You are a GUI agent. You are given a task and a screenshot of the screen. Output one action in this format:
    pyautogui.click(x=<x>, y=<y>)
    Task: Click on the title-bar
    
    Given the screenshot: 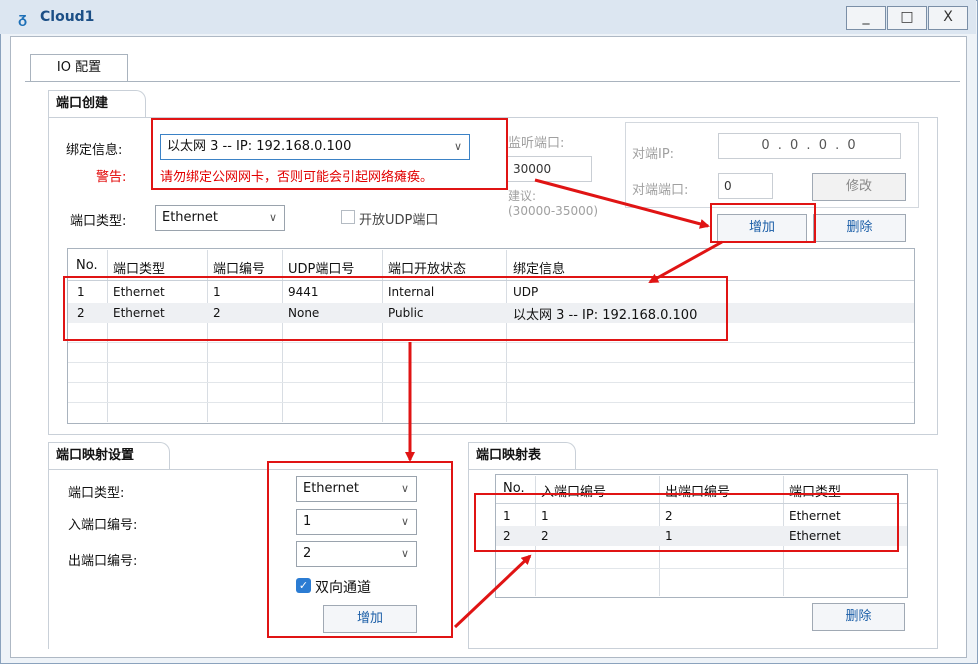 What is the action you would take?
    pyautogui.click(x=488, y=17)
    